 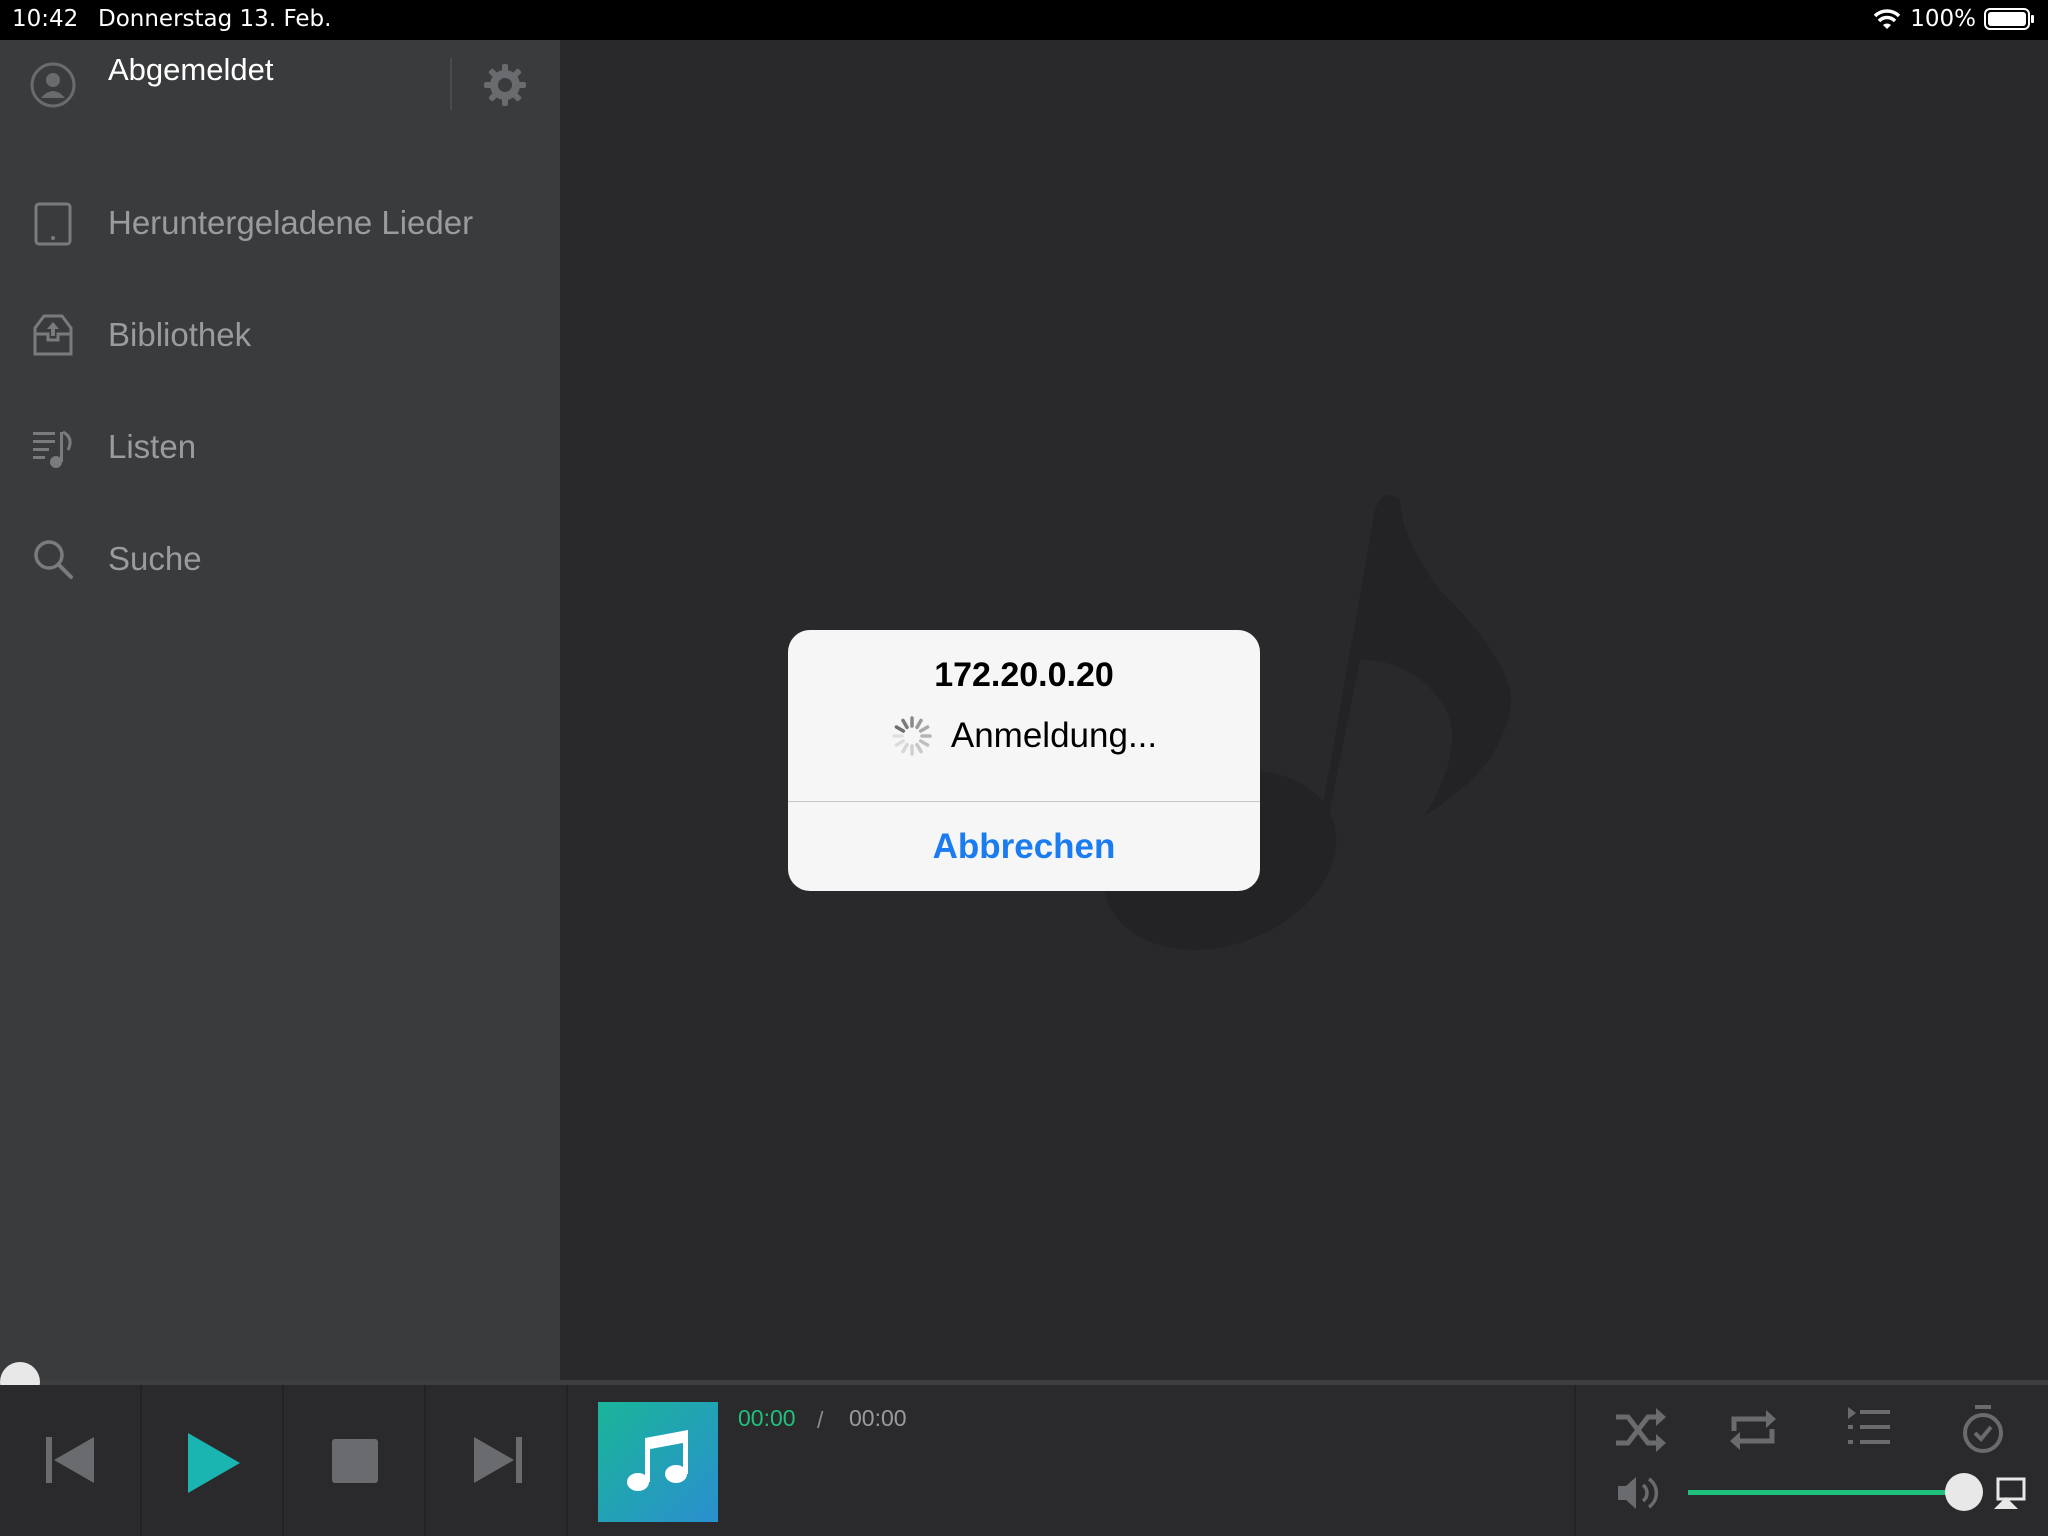 I want to click on sleep-timer-icon, so click(x=1983, y=1430).